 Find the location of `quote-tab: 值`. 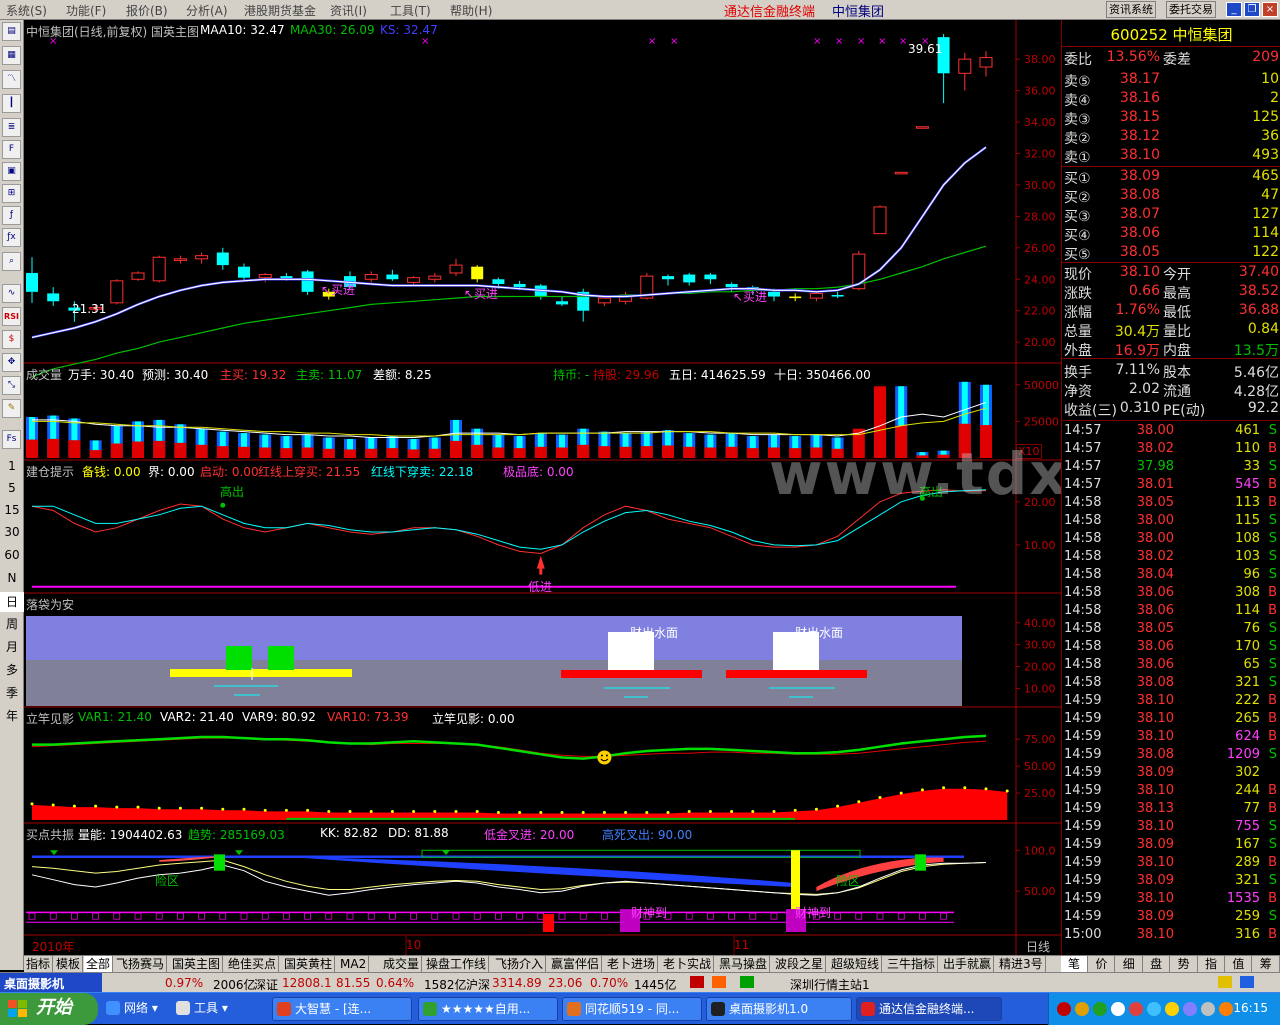

quote-tab: 值 is located at coordinates (1239, 964).